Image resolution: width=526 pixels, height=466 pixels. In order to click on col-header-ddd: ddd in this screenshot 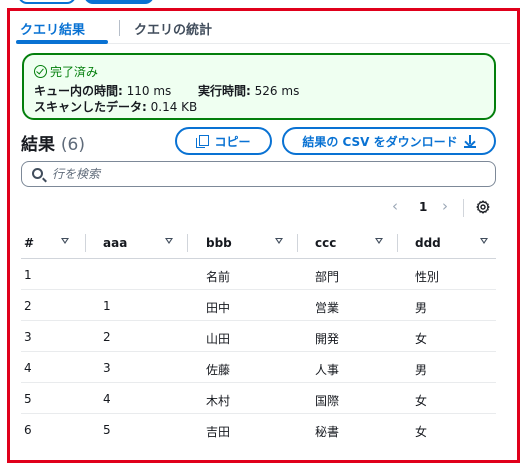, I will do `click(428, 243)`.